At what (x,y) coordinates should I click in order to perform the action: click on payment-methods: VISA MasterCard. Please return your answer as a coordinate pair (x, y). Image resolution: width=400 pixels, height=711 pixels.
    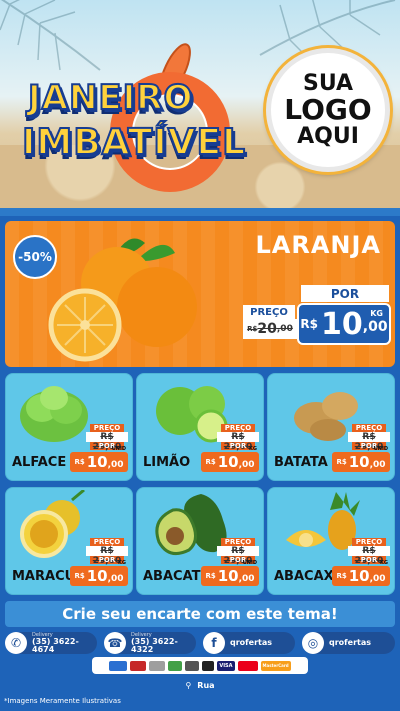
    Looking at the image, I should click on (200, 665).